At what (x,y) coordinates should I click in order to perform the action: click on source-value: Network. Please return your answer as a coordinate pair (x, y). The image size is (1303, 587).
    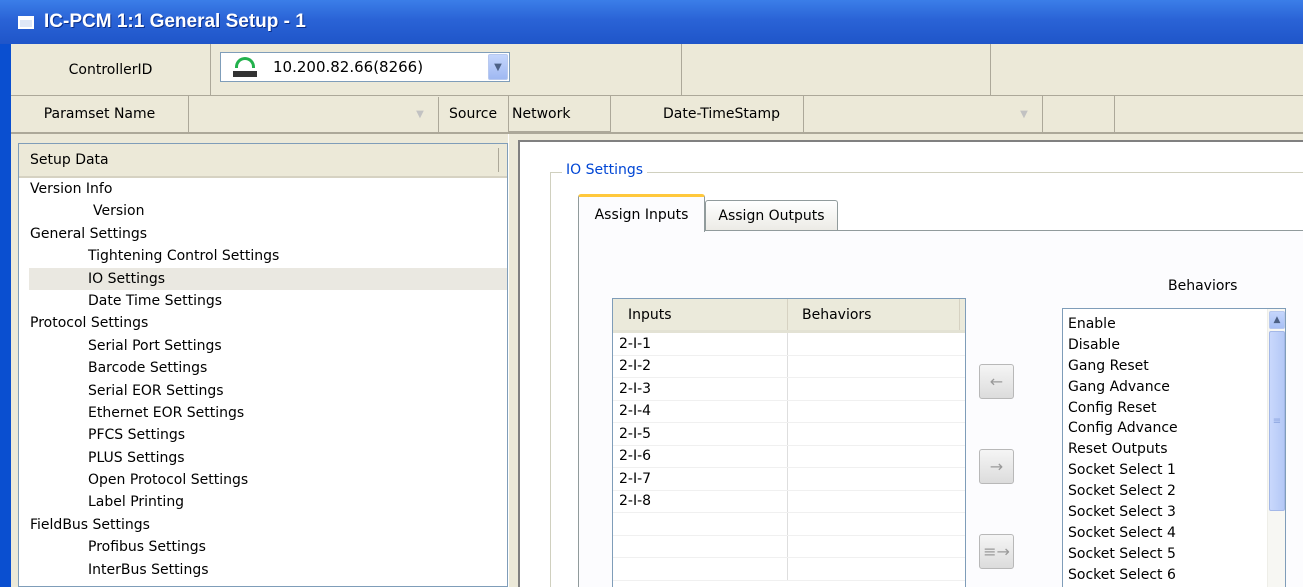
    Looking at the image, I should click on (559, 114).